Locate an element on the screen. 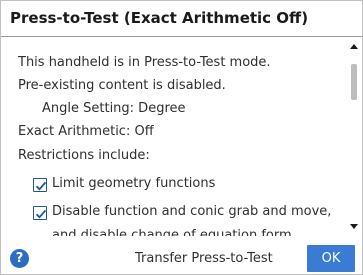 The image size is (363, 275). dialog-title: Press-to-Test (Exact Arithmetic Off) is located at coordinates (181, 19).